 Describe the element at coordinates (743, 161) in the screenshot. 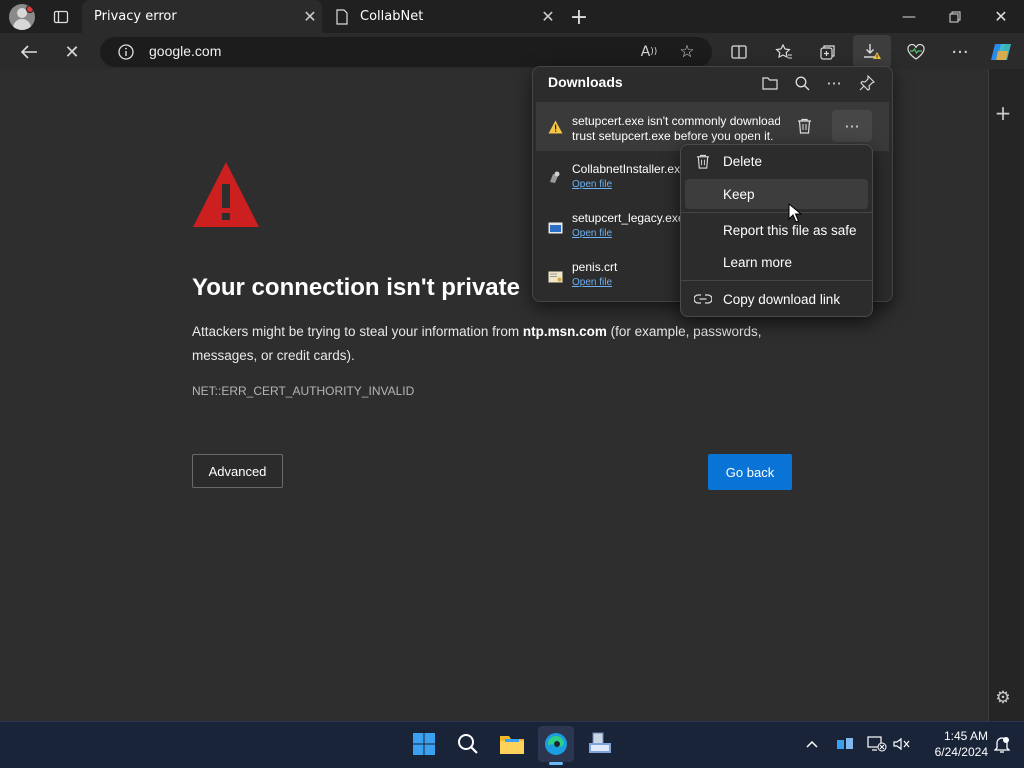

I see `menu-item-label: Delete` at that location.